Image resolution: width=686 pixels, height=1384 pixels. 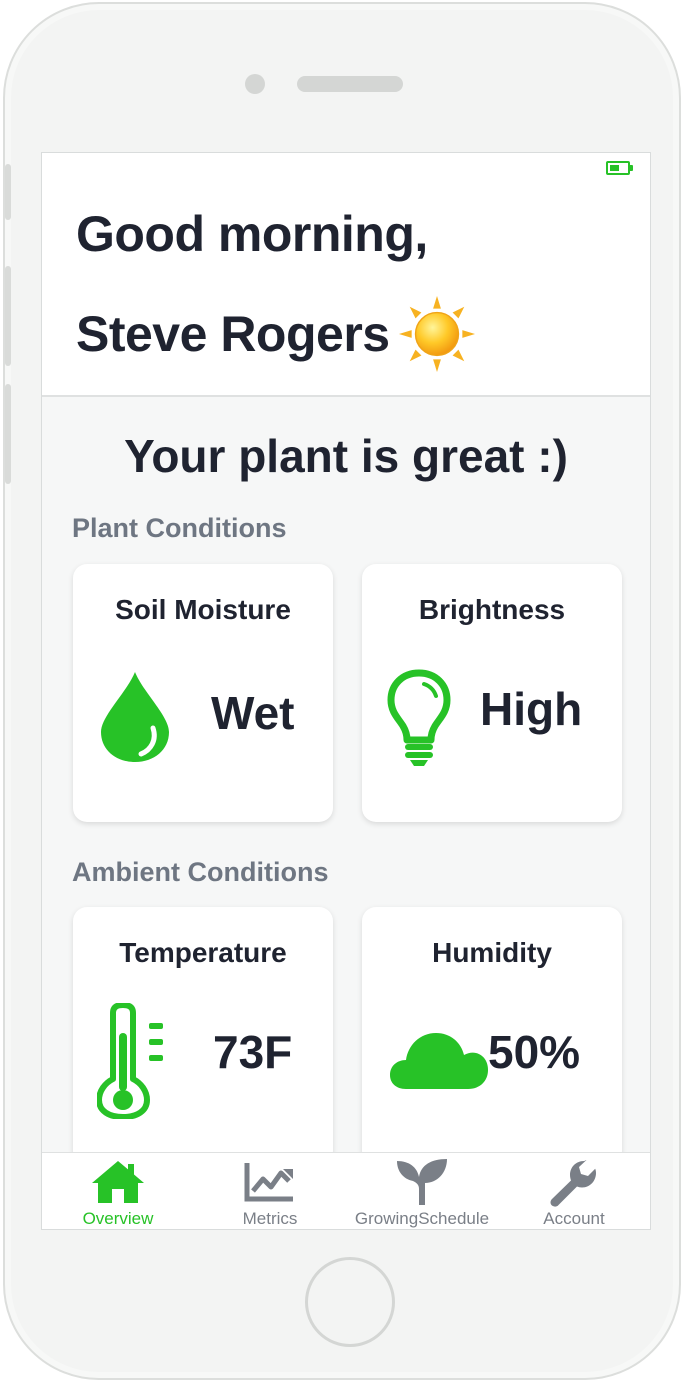 I want to click on mute-switch, so click(x=8, y=192).